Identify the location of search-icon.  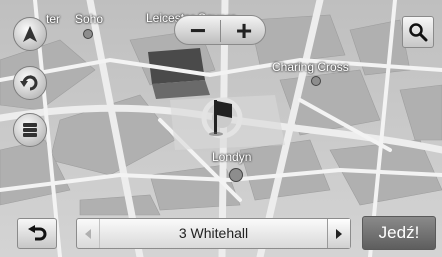
(418, 32).